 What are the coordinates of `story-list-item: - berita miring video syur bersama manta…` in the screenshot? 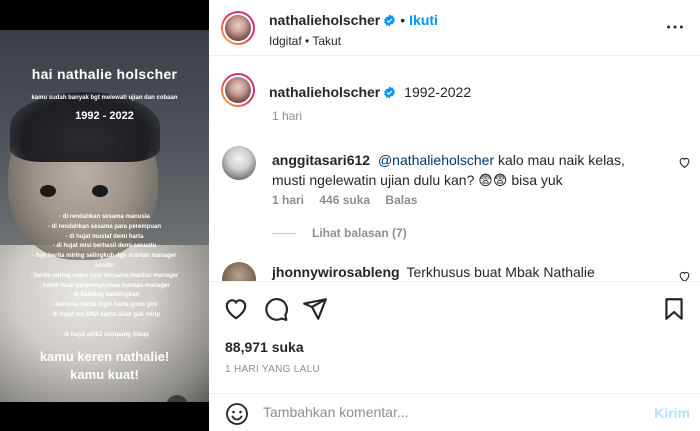 It's located at (104, 275).